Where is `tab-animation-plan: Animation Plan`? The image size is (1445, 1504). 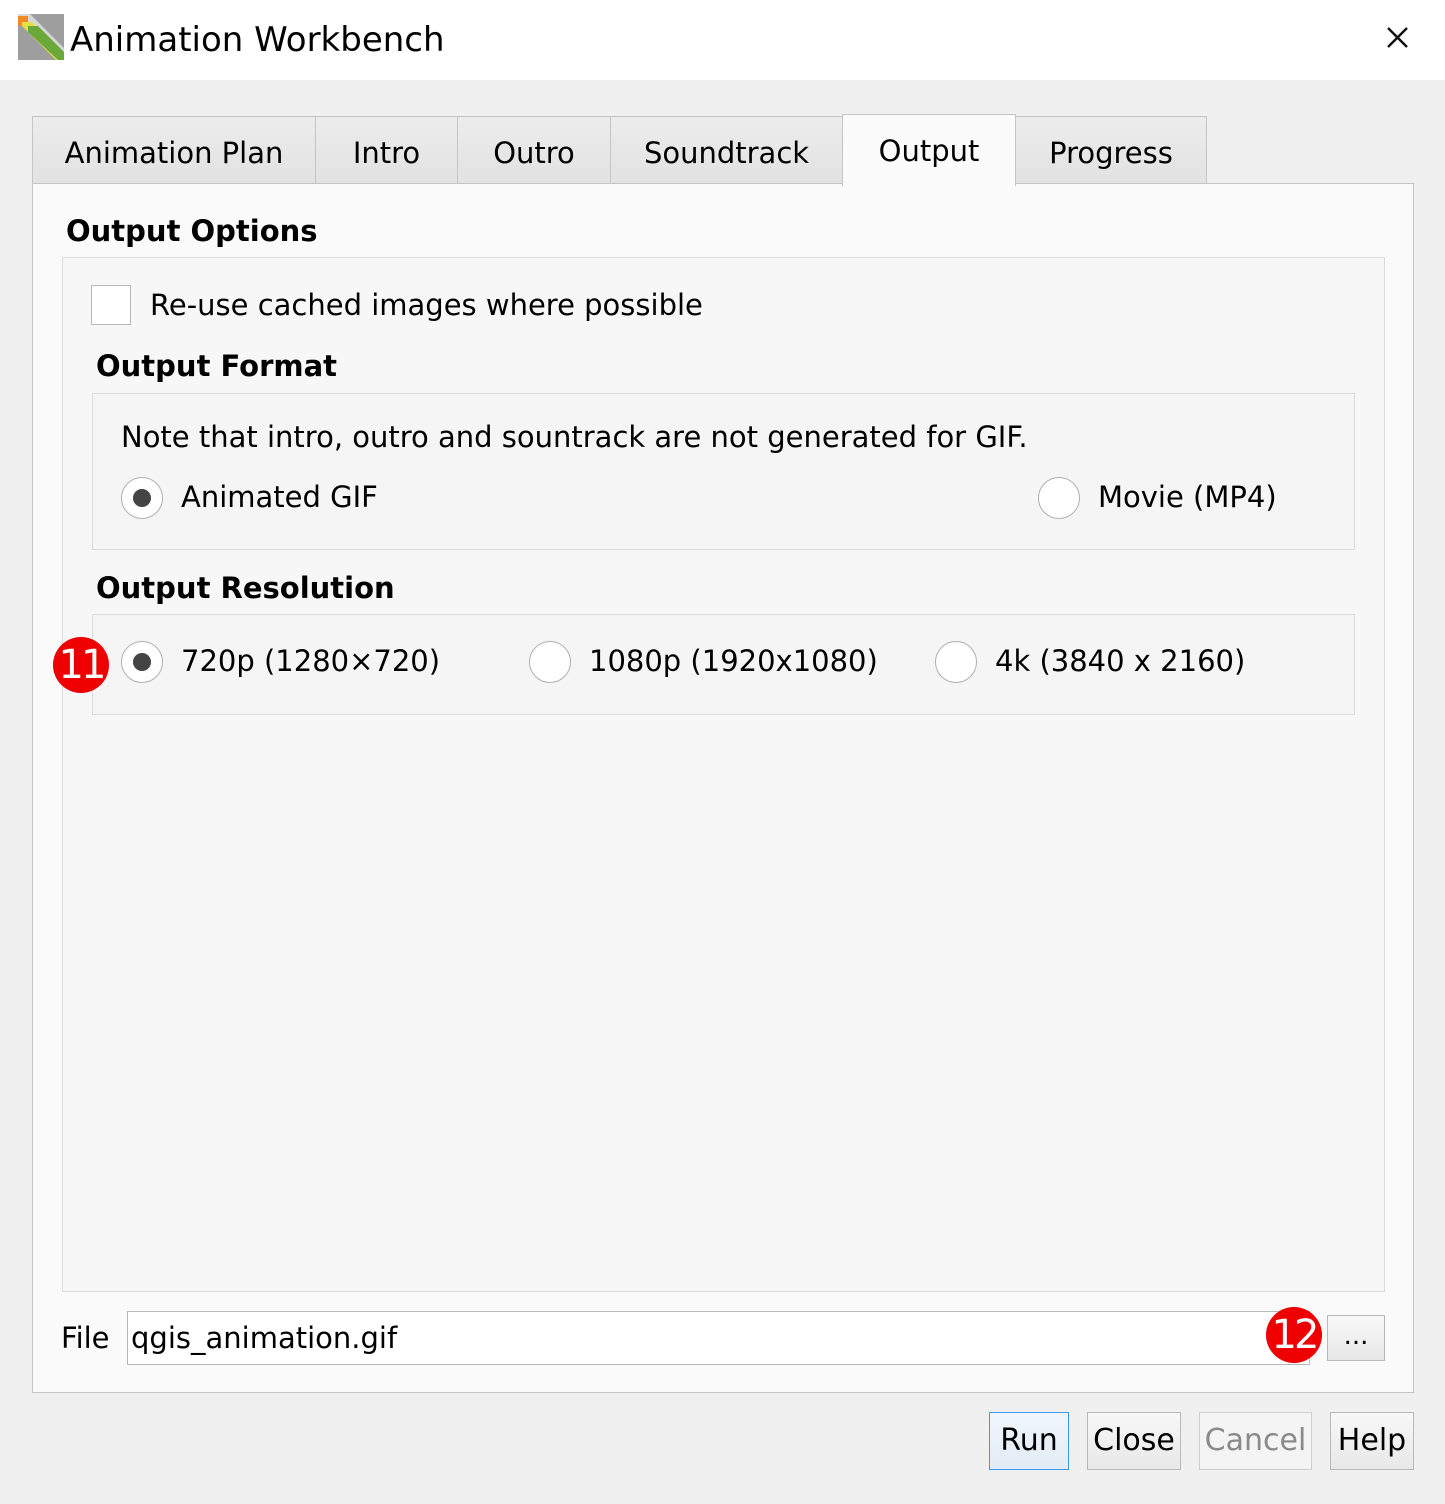
tab-animation-plan: Animation Plan is located at coordinates (174, 150).